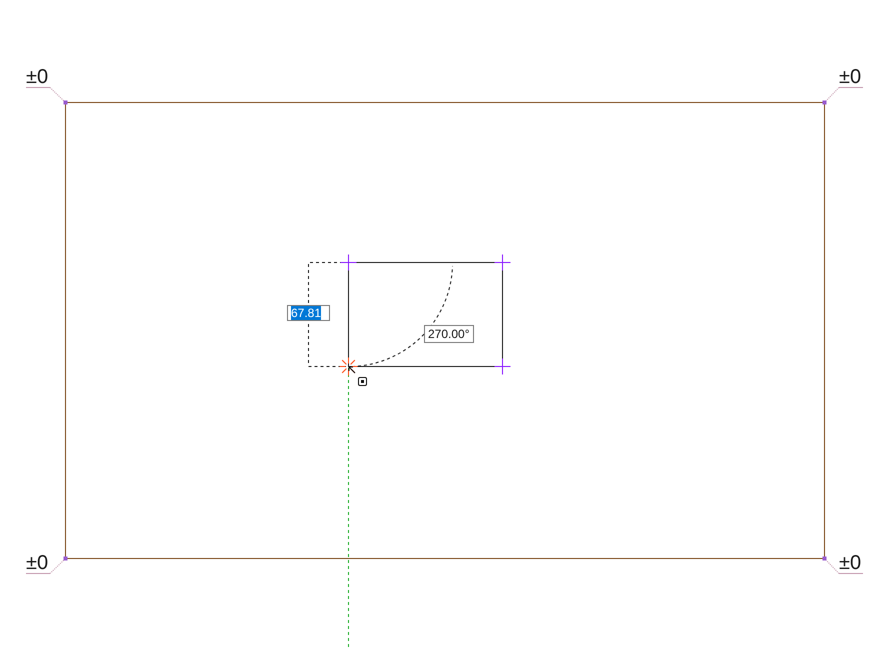 Image resolution: width=896 pixels, height=651 pixels. Describe the element at coordinates (308, 313) in the screenshot. I see `length-input: 67.81` at that location.